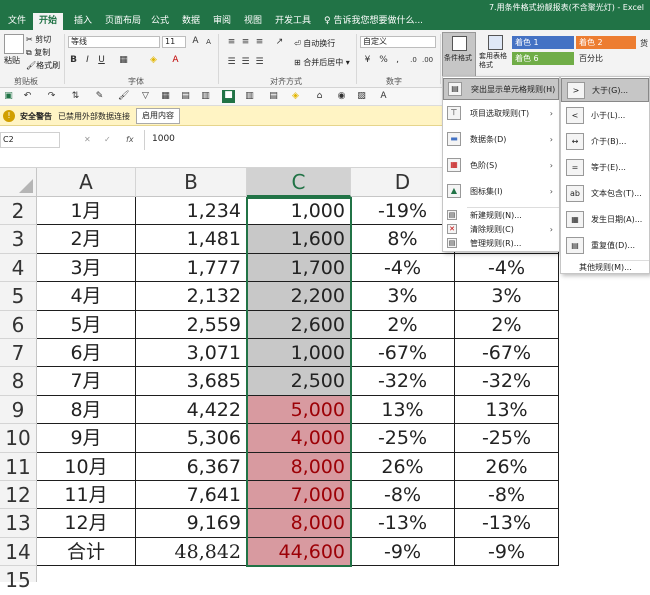 The height and width of the screenshot is (595, 650). What do you see at coordinates (299, 296) in the screenshot?
I see `cell-c: 2,200` at bounding box center [299, 296].